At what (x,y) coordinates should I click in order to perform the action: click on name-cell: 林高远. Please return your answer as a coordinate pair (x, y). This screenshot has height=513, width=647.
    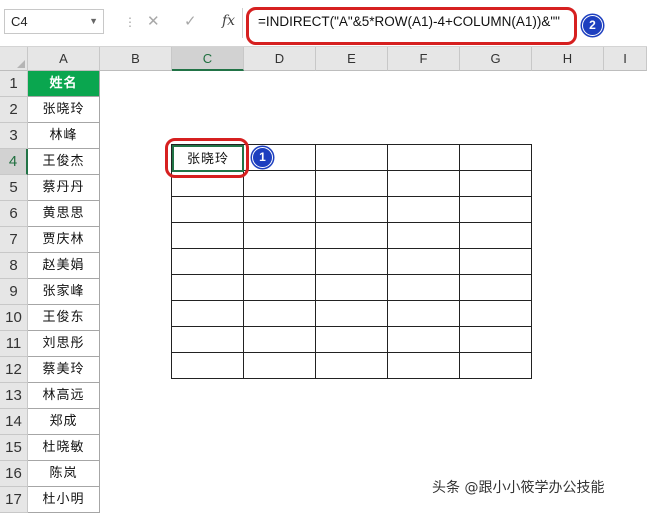
    Looking at the image, I should click on (64, 396).